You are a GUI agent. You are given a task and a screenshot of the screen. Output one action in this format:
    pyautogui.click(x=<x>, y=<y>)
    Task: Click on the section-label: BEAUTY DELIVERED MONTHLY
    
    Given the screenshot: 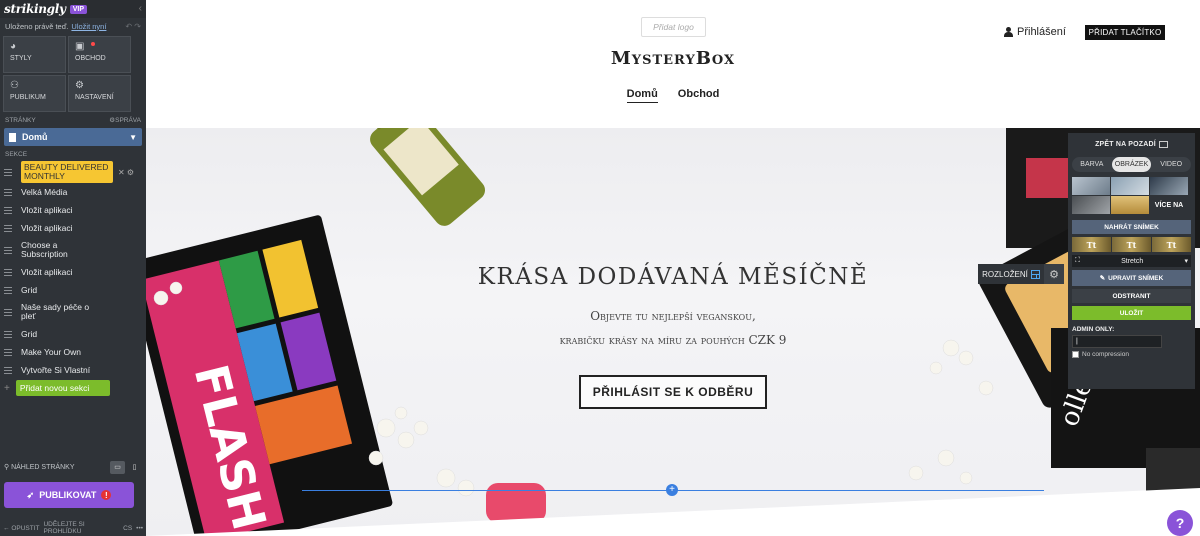 What is the action you would take?
    pyautogui.click(x=67, y=172)
    